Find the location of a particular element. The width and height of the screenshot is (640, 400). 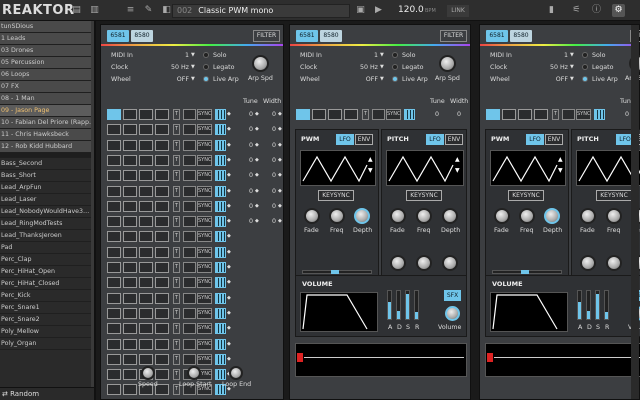

legato-radio is located at coordinates (585, 67).